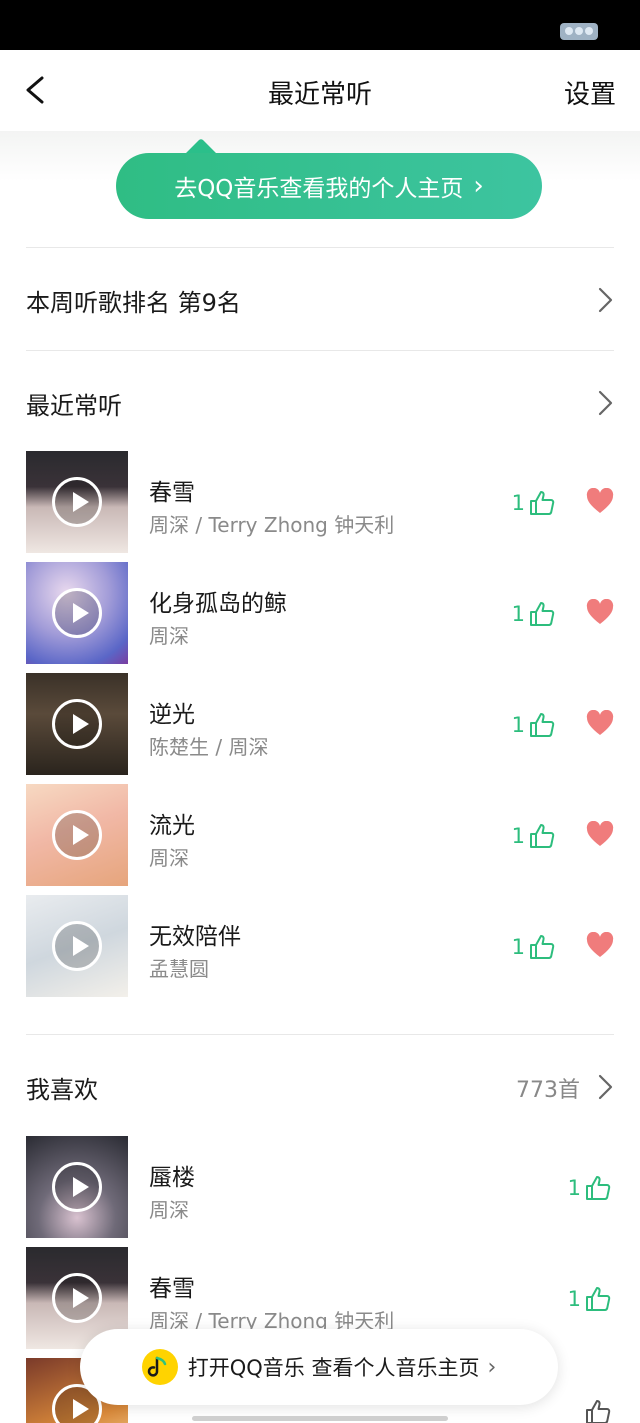  Describe the element at coordinates (320, 25) in the screenshot. I see `status-bar` at that location.